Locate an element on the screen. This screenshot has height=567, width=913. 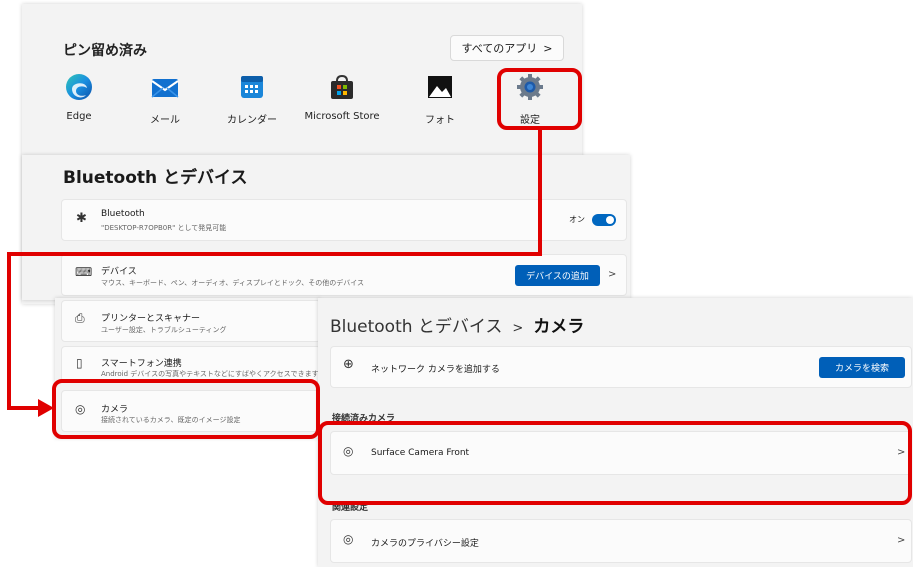
app-microsoft-store: Microsoft Store is located at coordinates (342, 97).